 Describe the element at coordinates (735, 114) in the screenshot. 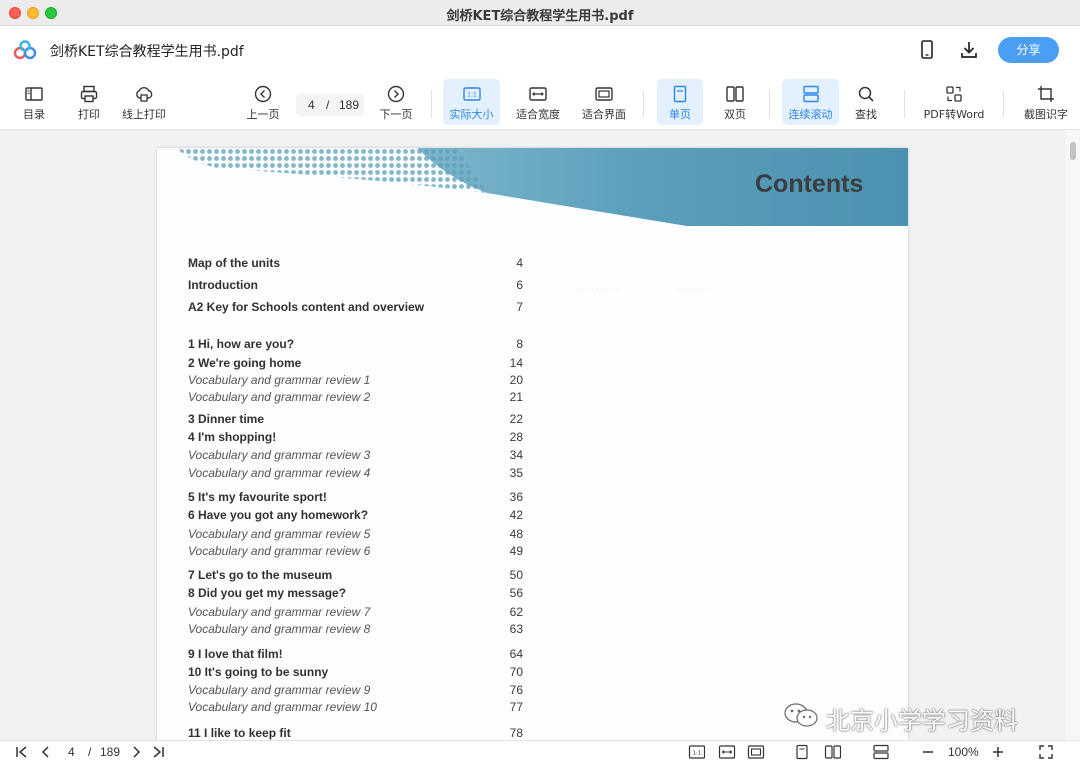

I see `double-page-label: 双页` at that location.